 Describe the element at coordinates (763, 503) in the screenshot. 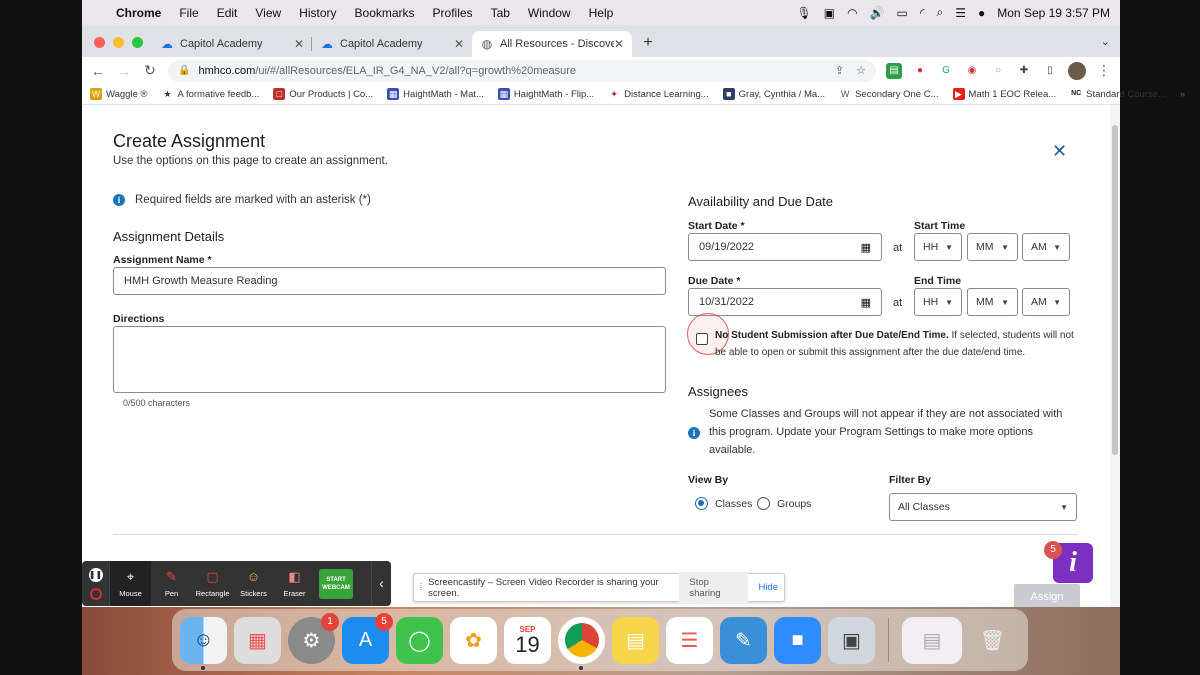

I see `view-by-groups-radio` at that location.